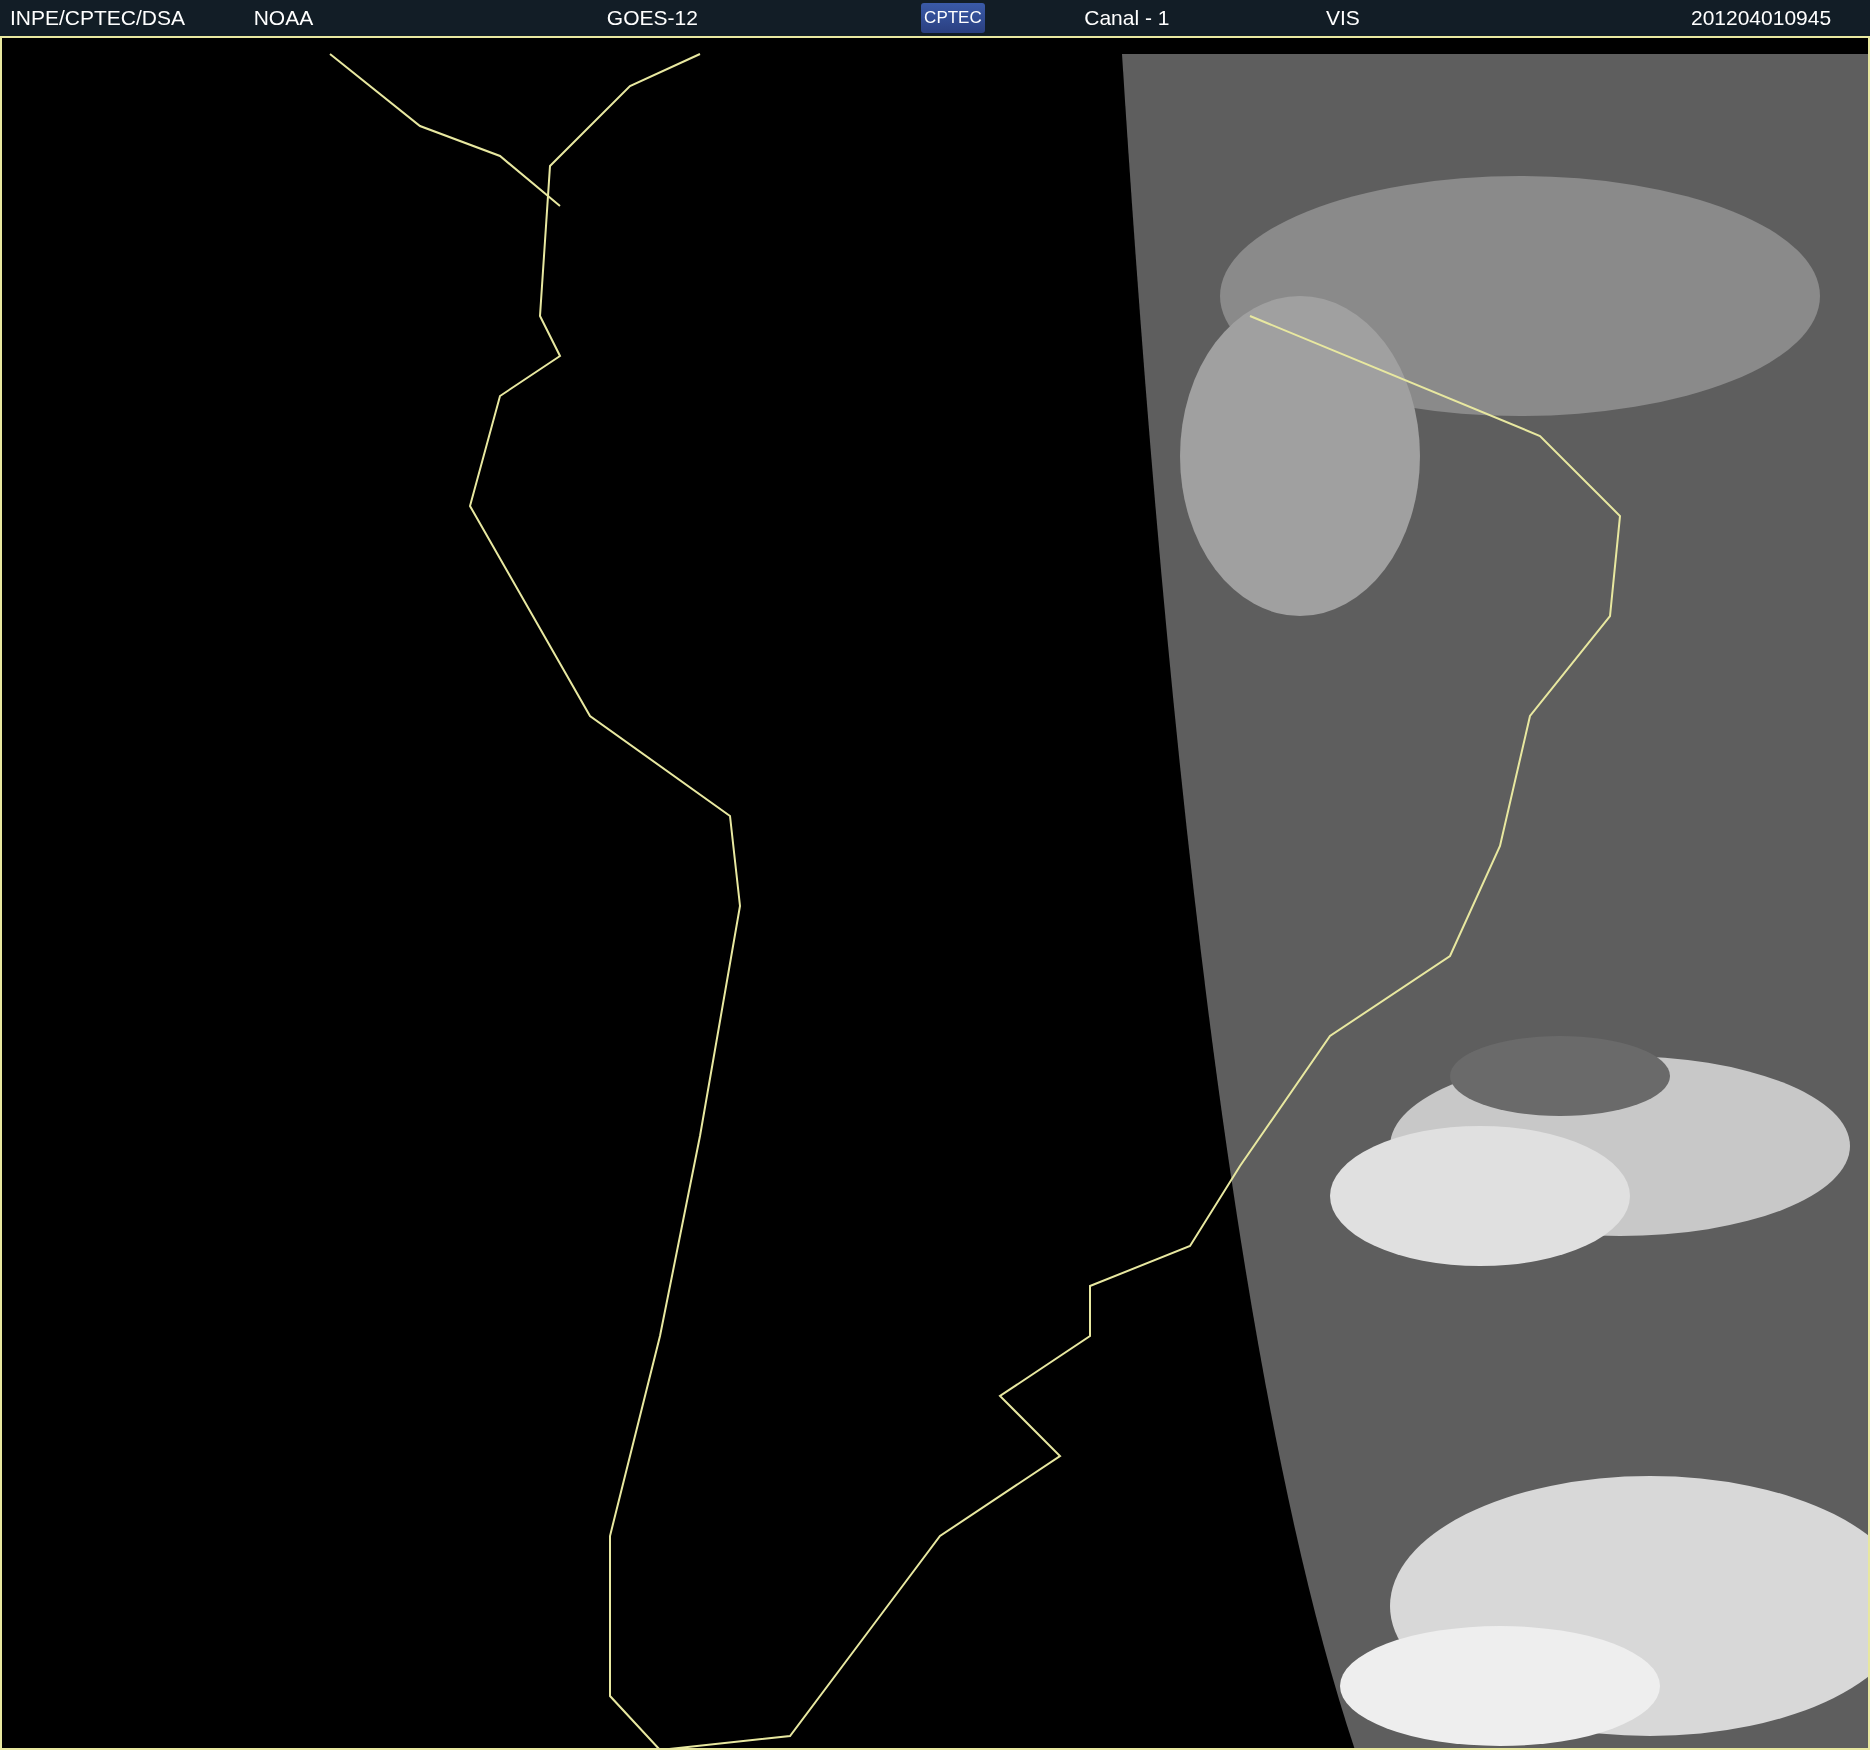  I want to click on header-label: NOAA, so click(283, 18).